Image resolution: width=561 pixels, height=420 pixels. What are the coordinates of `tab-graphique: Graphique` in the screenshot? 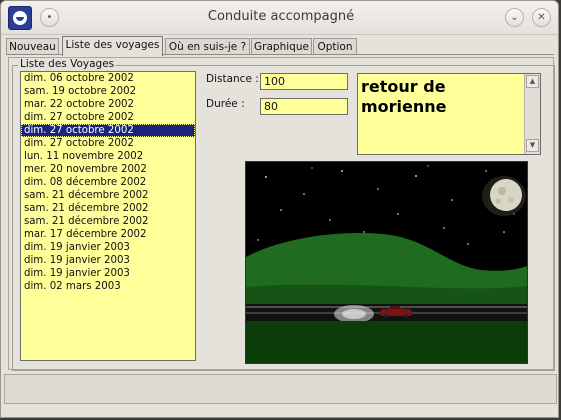 It's located at (281, 46).